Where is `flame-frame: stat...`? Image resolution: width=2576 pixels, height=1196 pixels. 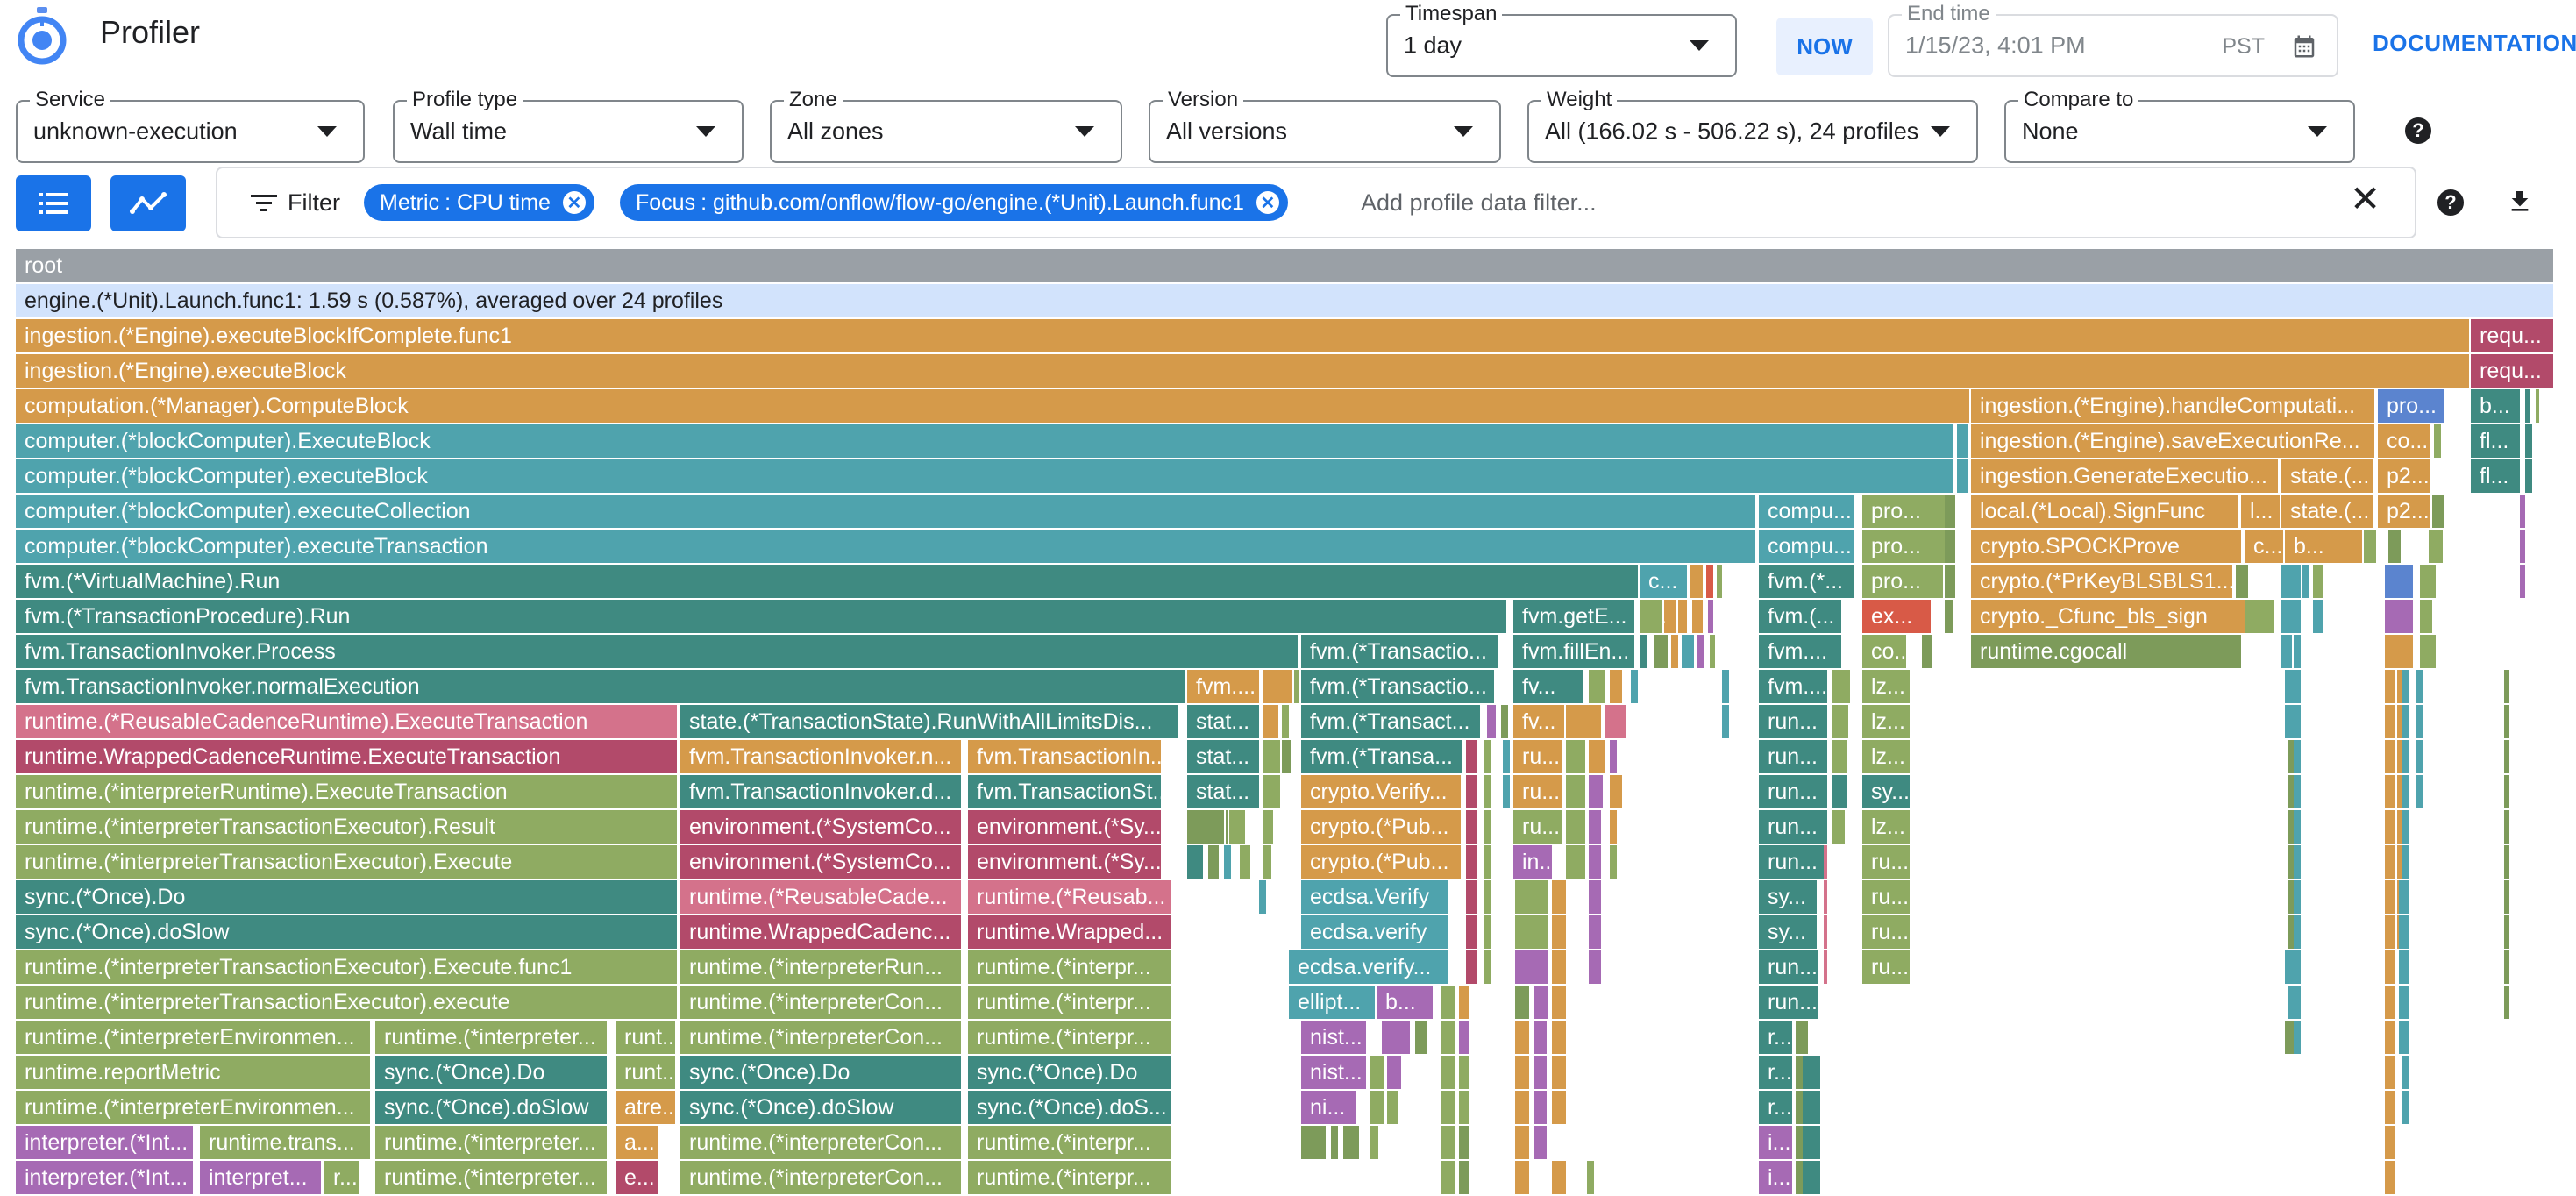
flame-frame: stat... is located at coordinates (1224, 756).